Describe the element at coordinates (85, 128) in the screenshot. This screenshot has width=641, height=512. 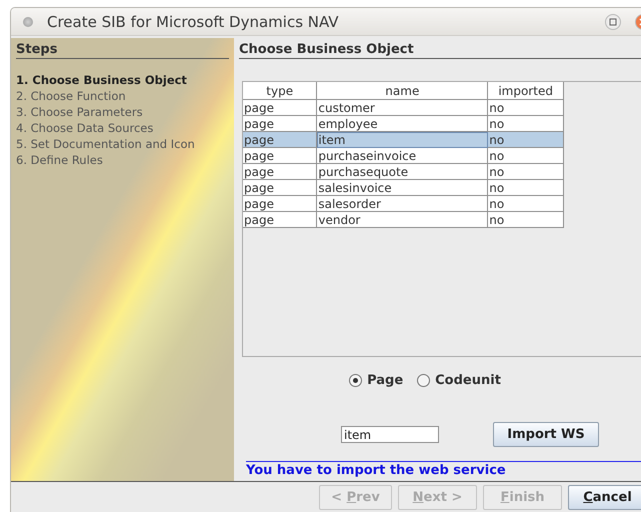
I see `step-item: 4. Choose Data Sources` at that location.